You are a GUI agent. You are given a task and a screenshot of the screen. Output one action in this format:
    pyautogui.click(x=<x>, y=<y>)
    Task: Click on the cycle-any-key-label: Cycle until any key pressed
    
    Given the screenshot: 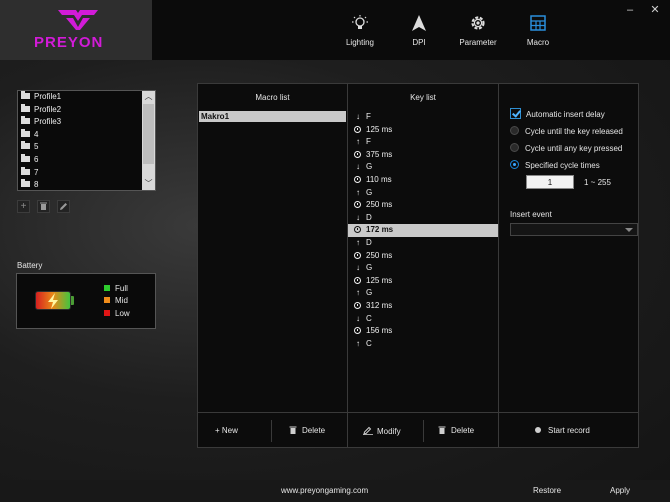 What is the action you would take?
    pyautogui.click(x=574, y=148)
    